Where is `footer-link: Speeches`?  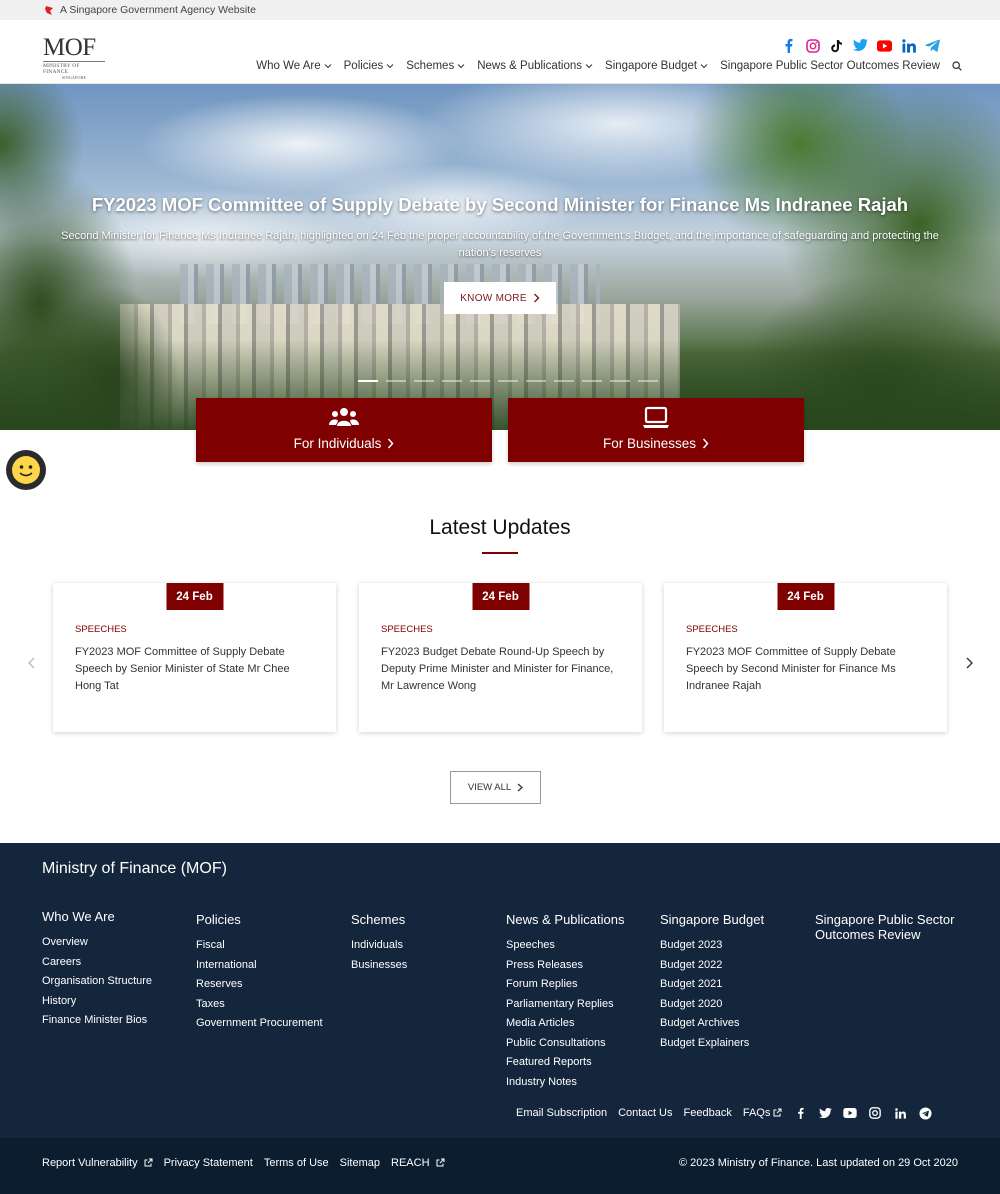
footer-link: Speeches is located at coordinates (581, 946).